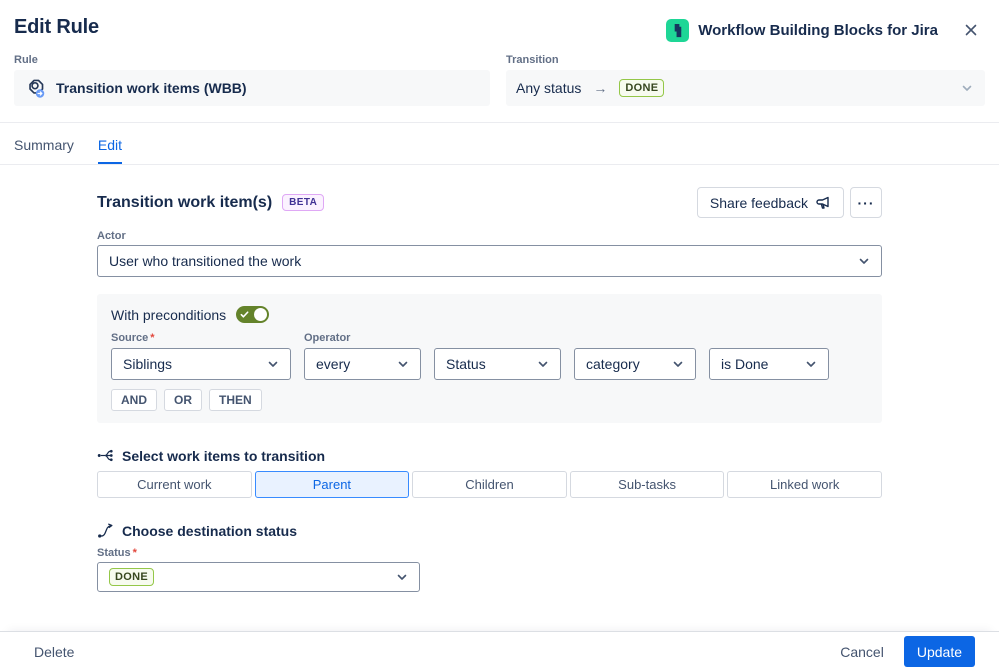 The image size is (999, 671). What do you see at coordinates (489, 530) in the screenshot?
I see `destination-heading-row: Choose destination status` at bounding box center [489, 530].